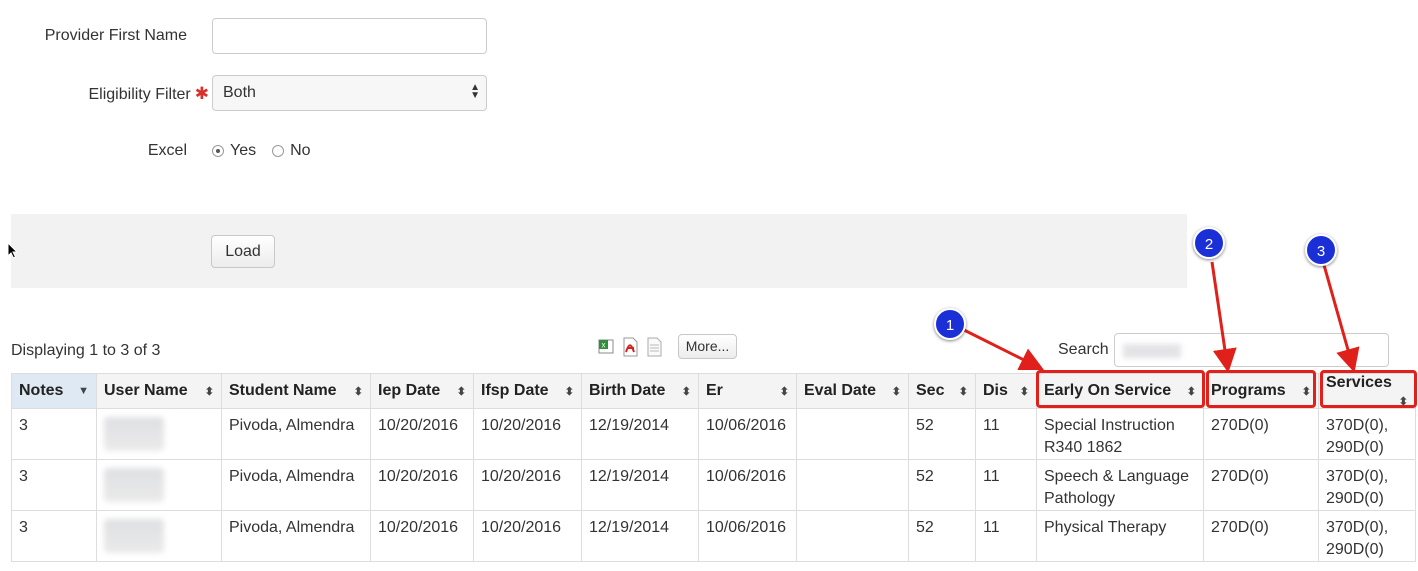 The width and height of the screenshot is (1418, 571). What do you see at coordinates (201, 93) in the screenshot?
I see `required-marker: ✱` at bounding box center [201, 93].